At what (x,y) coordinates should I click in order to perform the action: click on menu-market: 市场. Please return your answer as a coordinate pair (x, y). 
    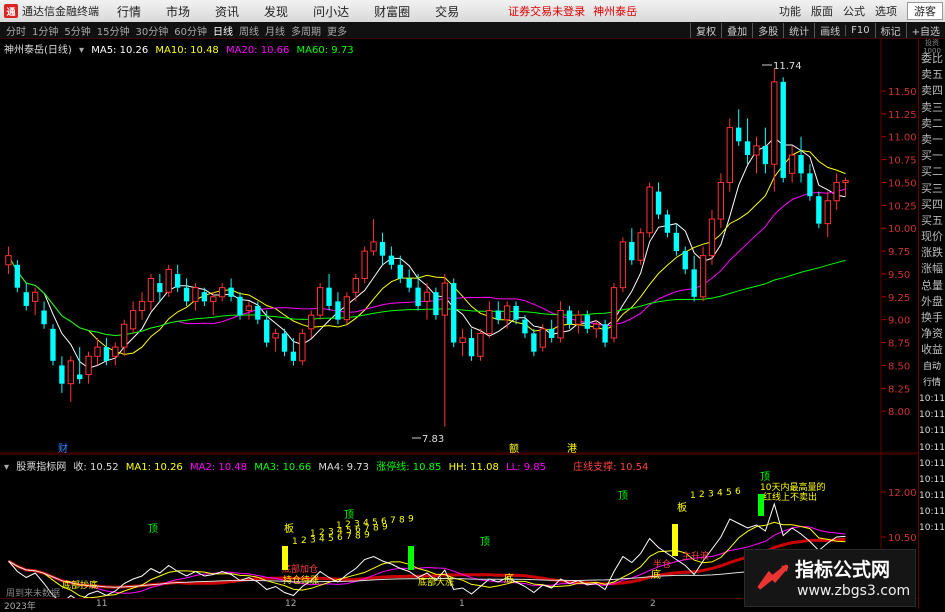
    Looking at the image, I should click on (178, 11).